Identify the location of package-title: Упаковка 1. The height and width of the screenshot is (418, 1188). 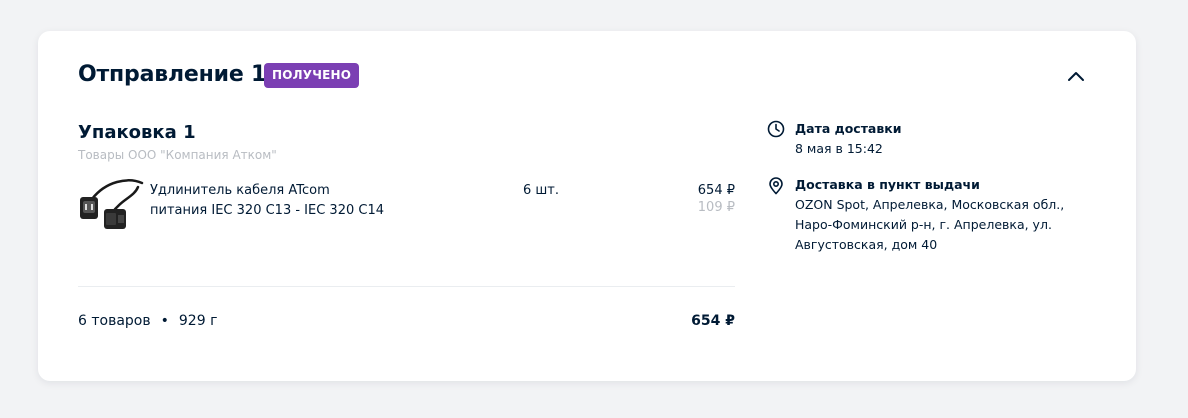
(137, 132).